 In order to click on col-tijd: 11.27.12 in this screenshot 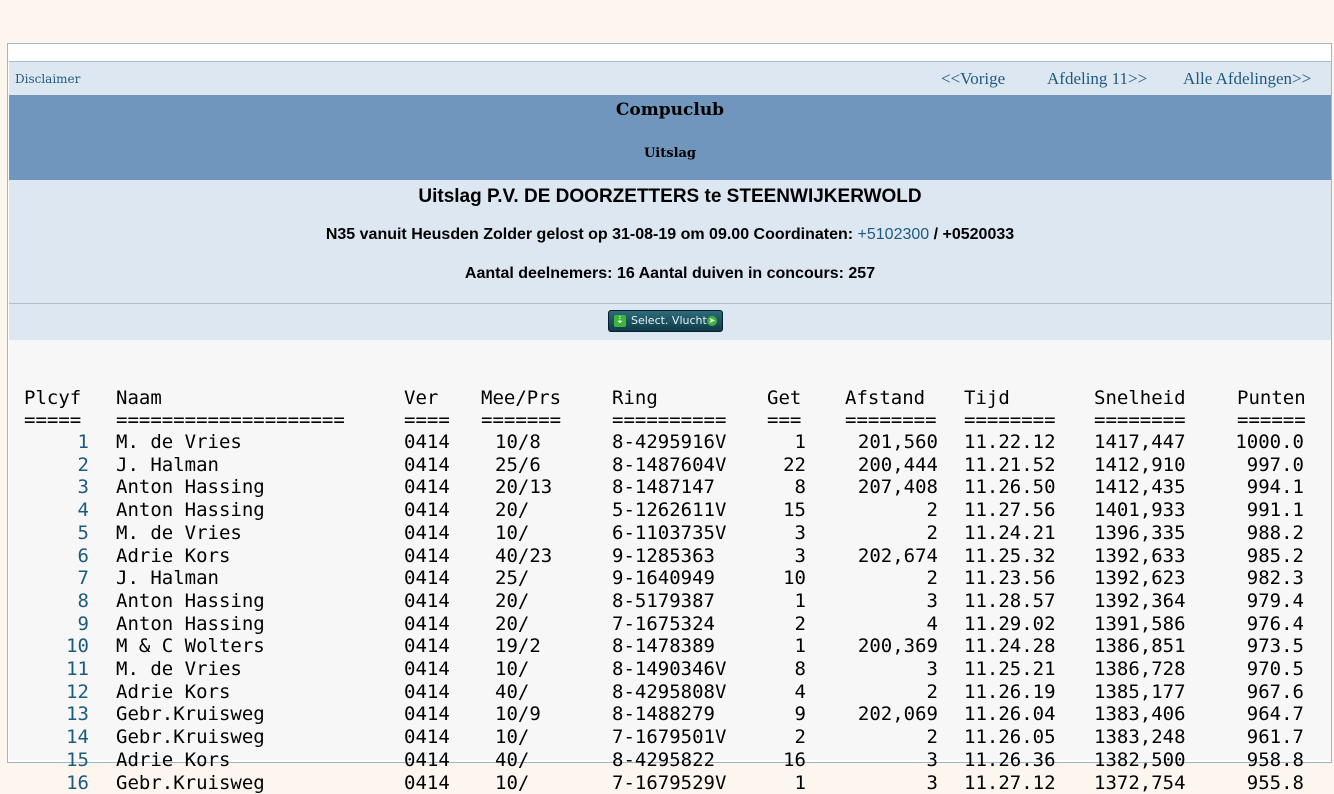, I will do `click(1010, 782)`.